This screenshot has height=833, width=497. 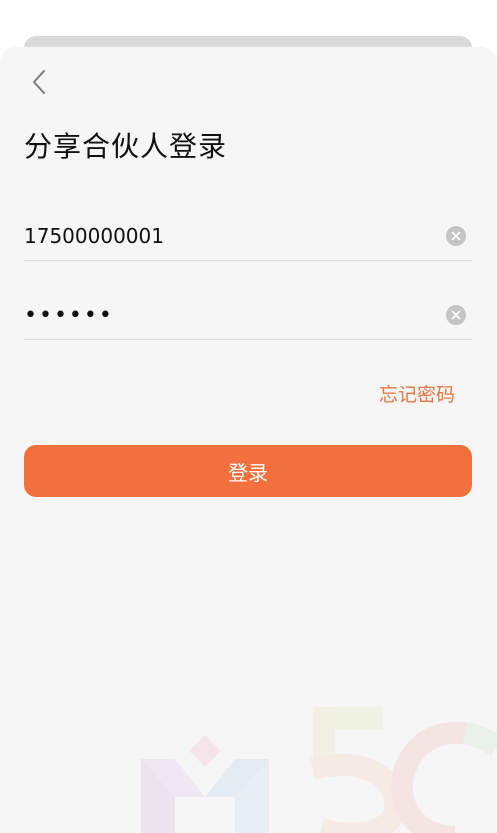 What do you see at coordinates (417, 393) in the screenshot?
I see `forgot-password-link: 忘记密码` at bounding box center [417, 393].